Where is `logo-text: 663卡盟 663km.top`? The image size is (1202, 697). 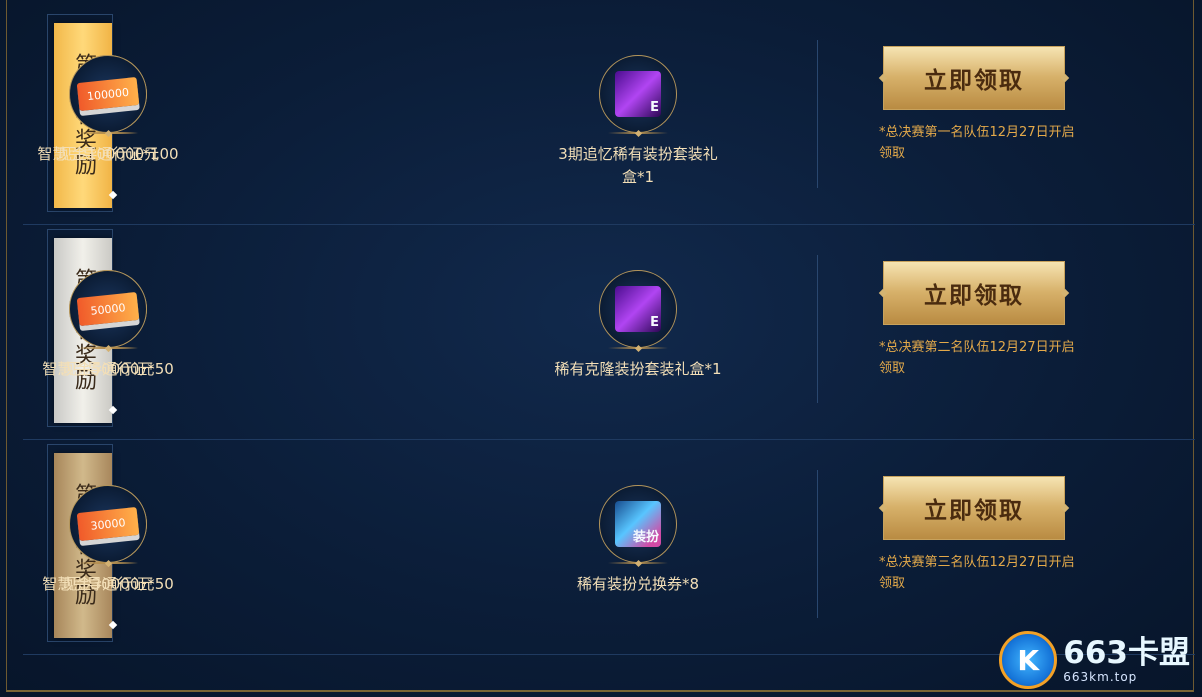
logo-text: 663卡盟 663km.top is located at coordinates (1126, 660).